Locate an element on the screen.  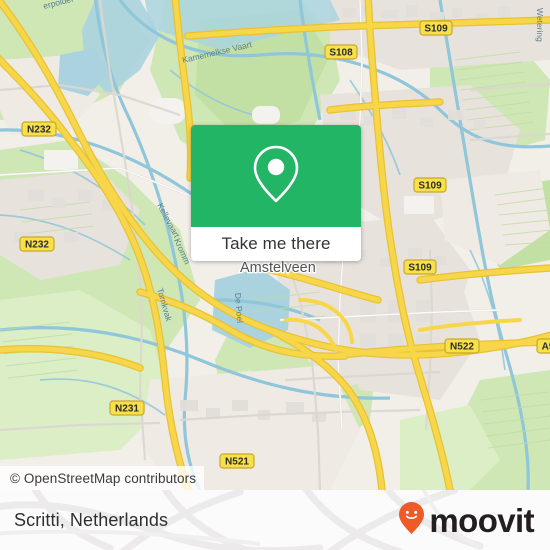
moovit-logo: moovit is located at coordinates (466, 520).